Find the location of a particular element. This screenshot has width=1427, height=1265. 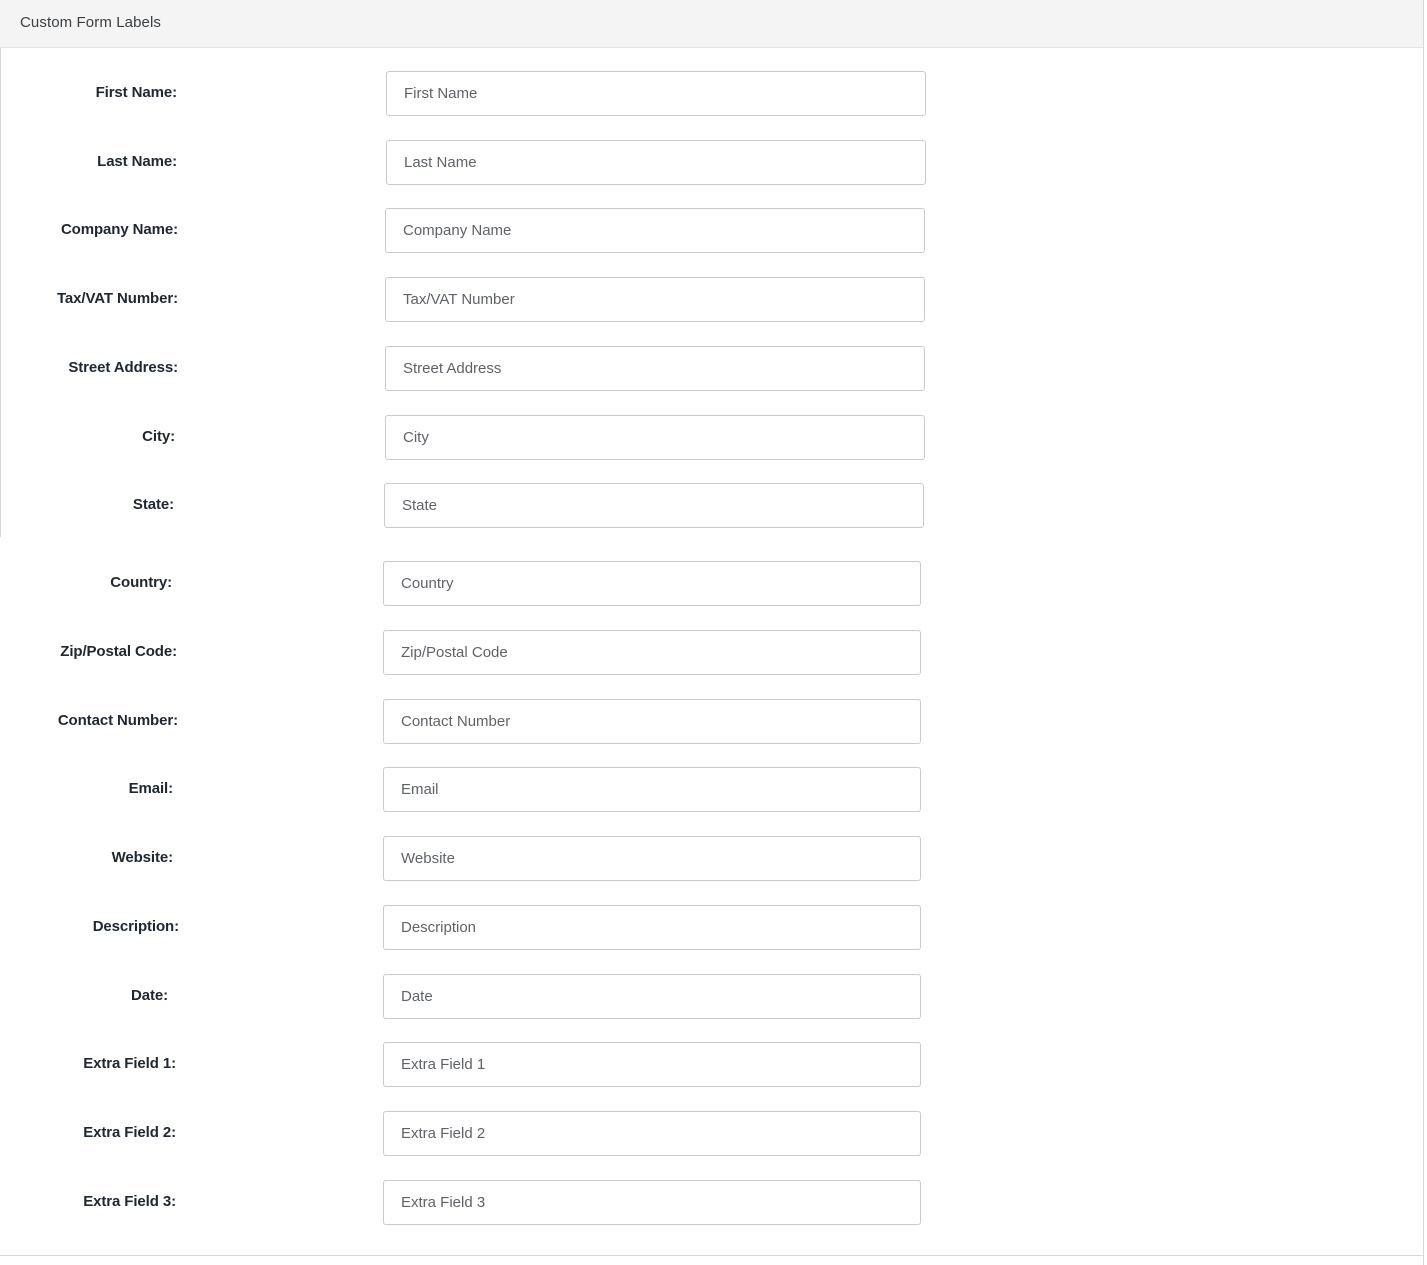

form-row: Country: is located at coordinates (711, 594).